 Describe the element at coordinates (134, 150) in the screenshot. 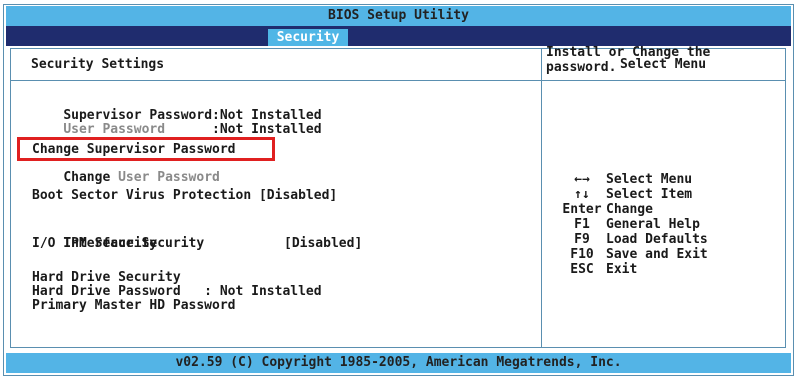

I see `change-supervisor-password: Change Supervisor Password` at that location.